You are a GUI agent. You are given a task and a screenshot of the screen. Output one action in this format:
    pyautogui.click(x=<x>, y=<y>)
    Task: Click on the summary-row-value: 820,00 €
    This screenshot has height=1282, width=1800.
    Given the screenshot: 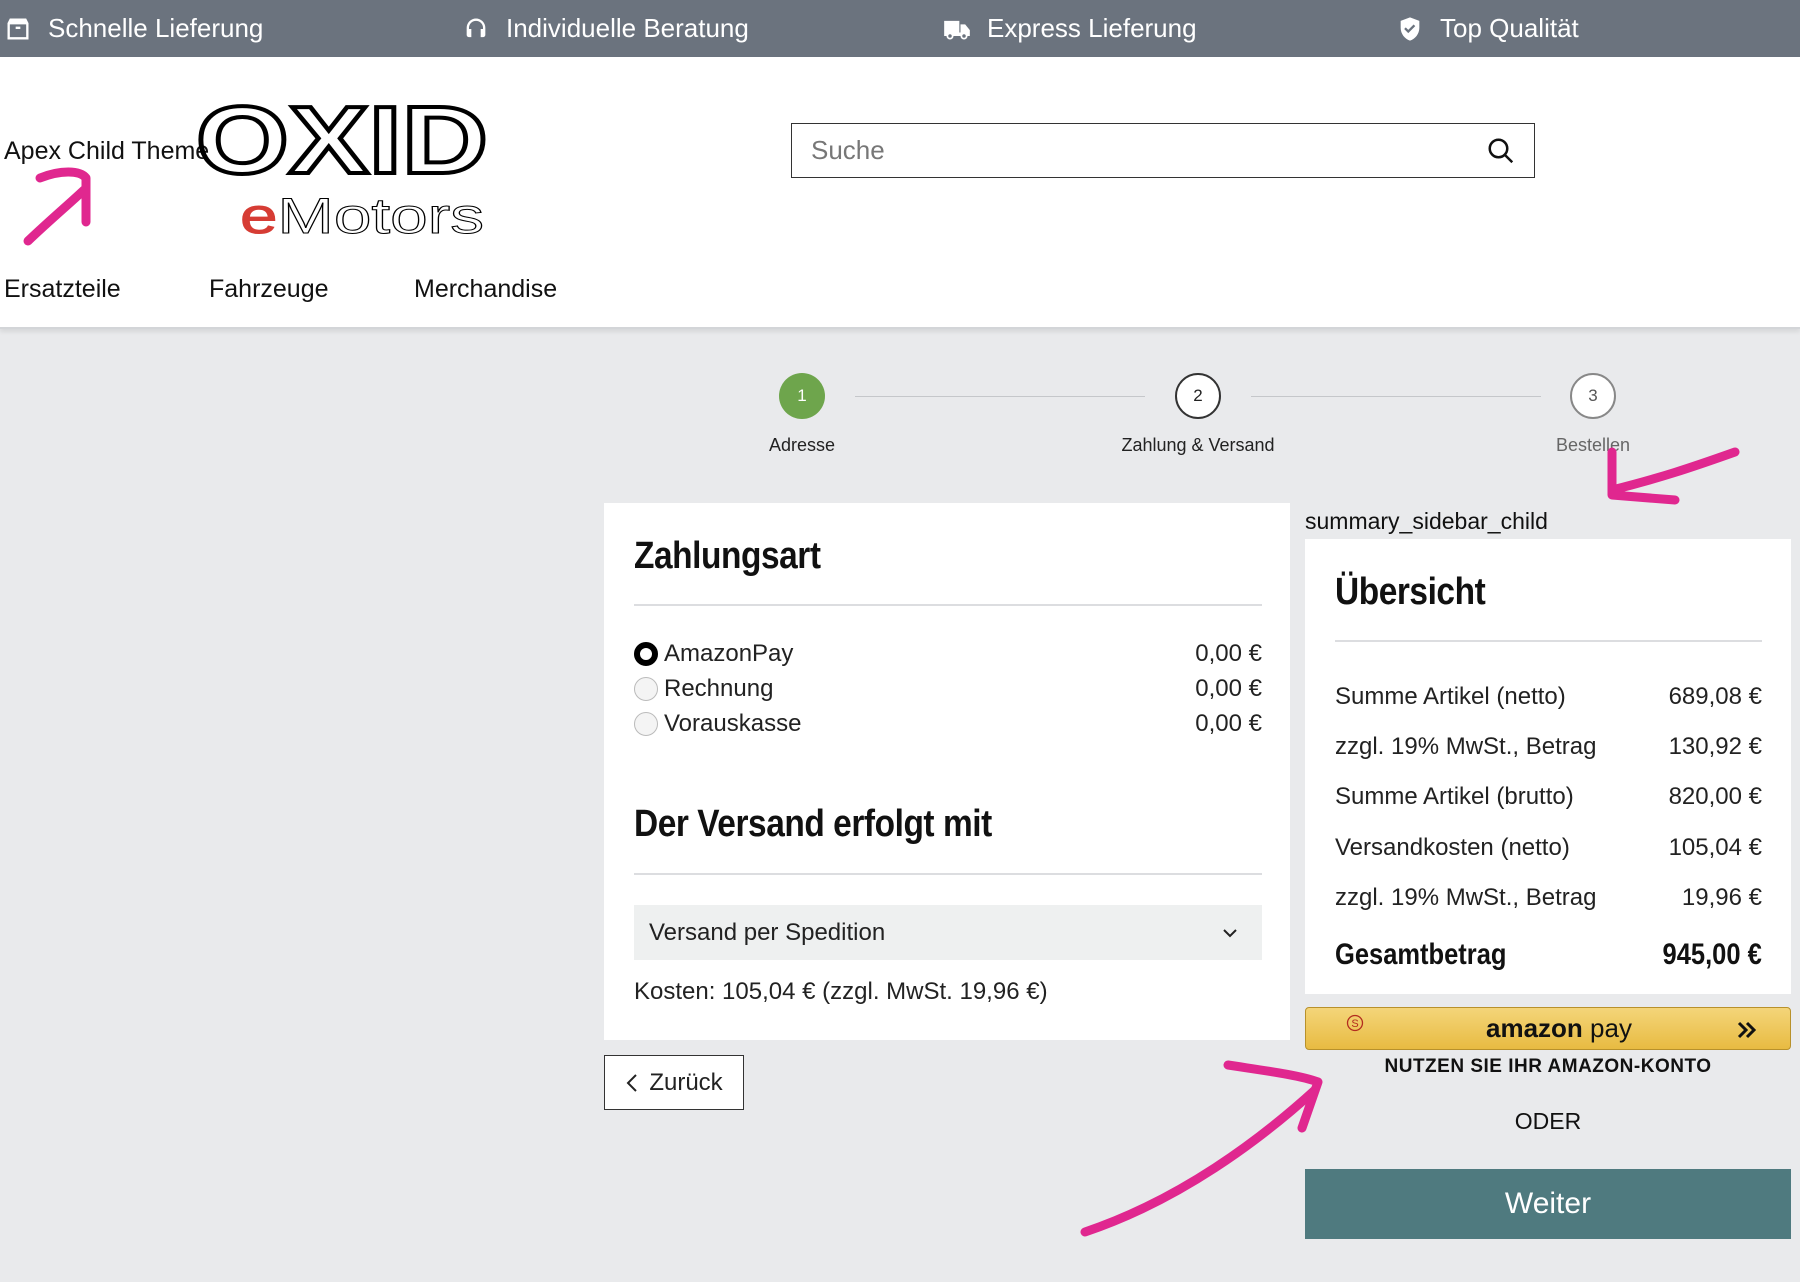 What is the action you would take?
    pyautogui.click(x=1715, y=796)
    